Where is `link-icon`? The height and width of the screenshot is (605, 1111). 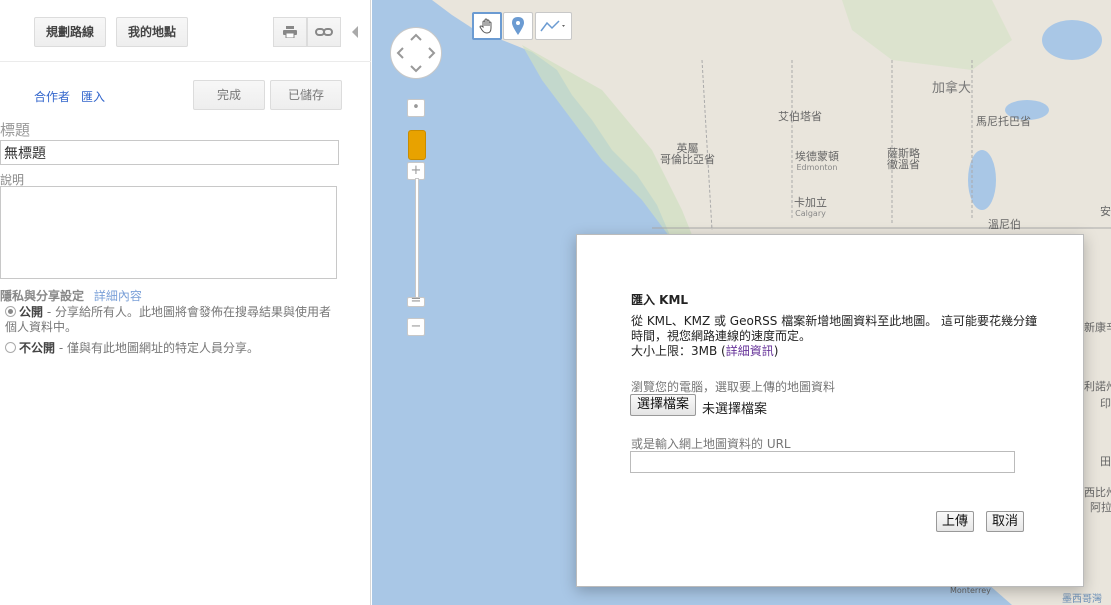 link-icon is located at coordinates (324, 32).